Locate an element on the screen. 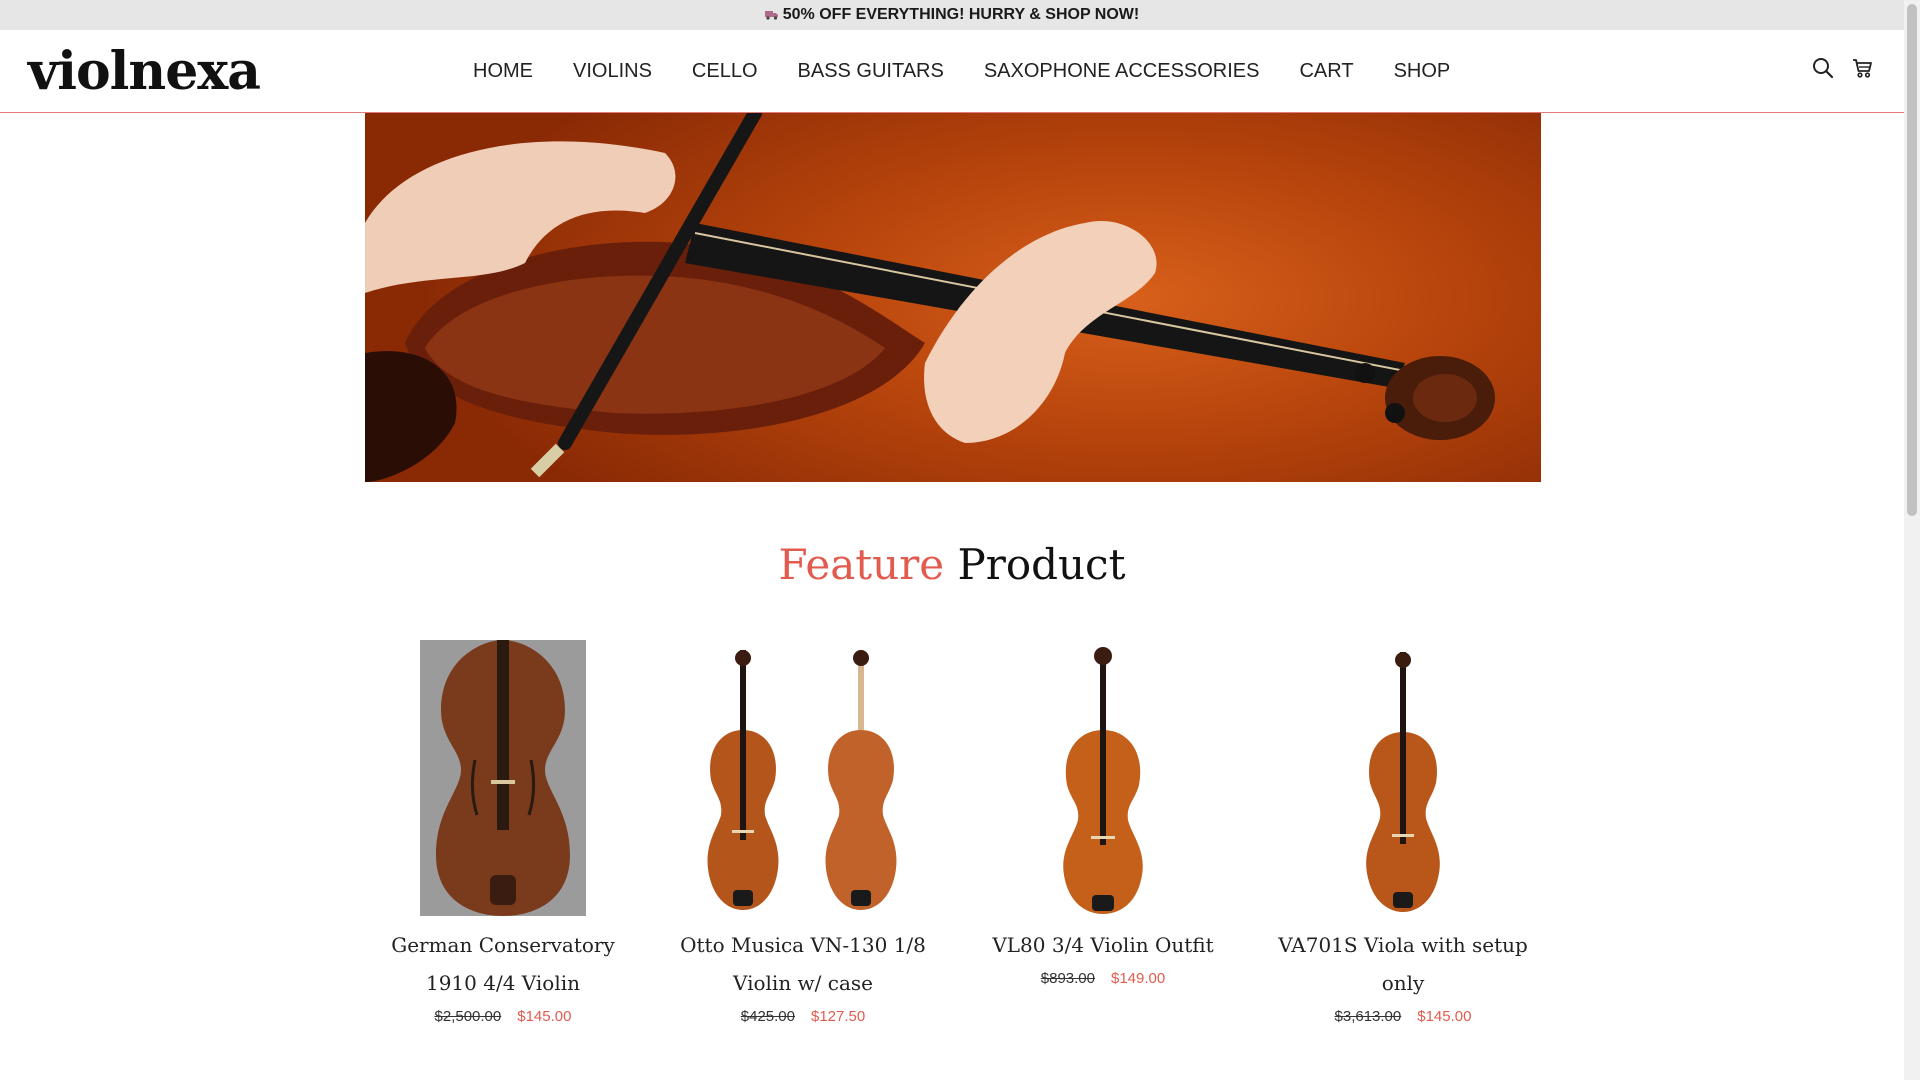  product-name: VA701S Viola with setup only is located at coordinates (1403, 964).